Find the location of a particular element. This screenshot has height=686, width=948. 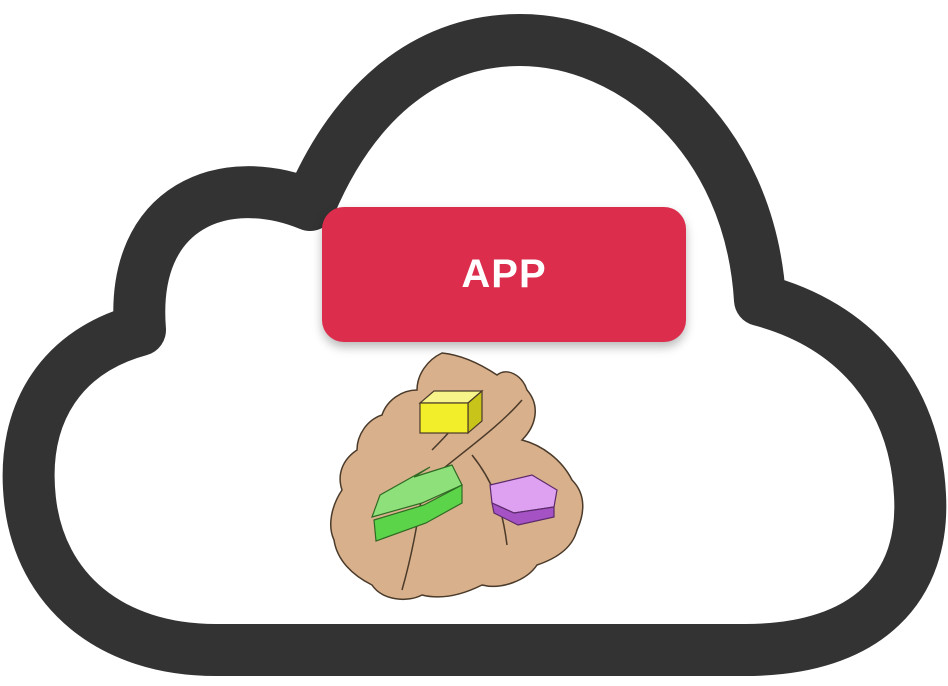

app-label: APP is located at coordinates (504, 274).